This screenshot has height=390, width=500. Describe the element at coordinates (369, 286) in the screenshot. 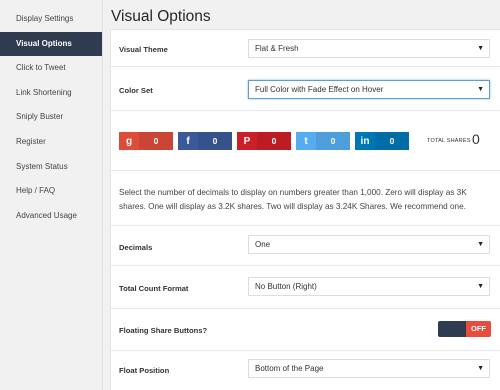

I see `total-count-format-select: No Button (Right) ▼` at that location.